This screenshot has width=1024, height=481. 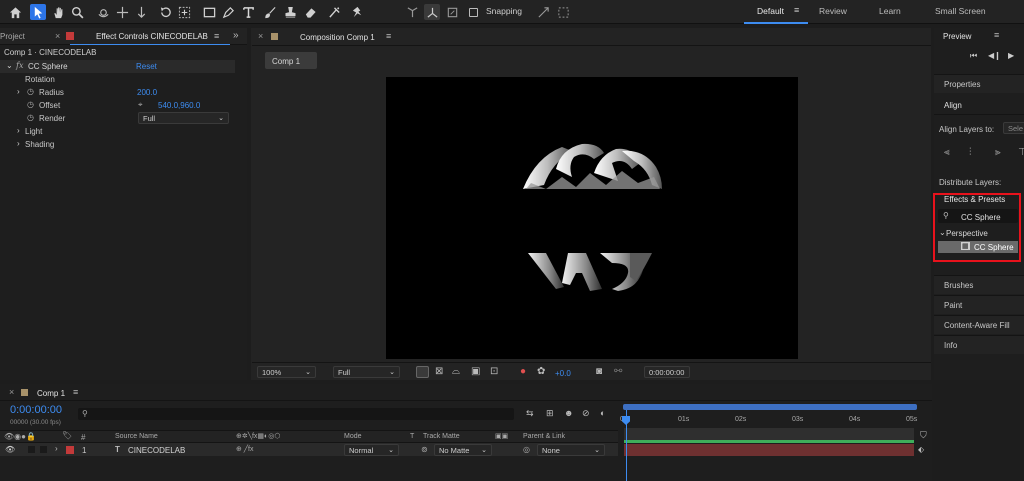 I want to click on panel-overflow-icon: », so click(x=236, y=35).